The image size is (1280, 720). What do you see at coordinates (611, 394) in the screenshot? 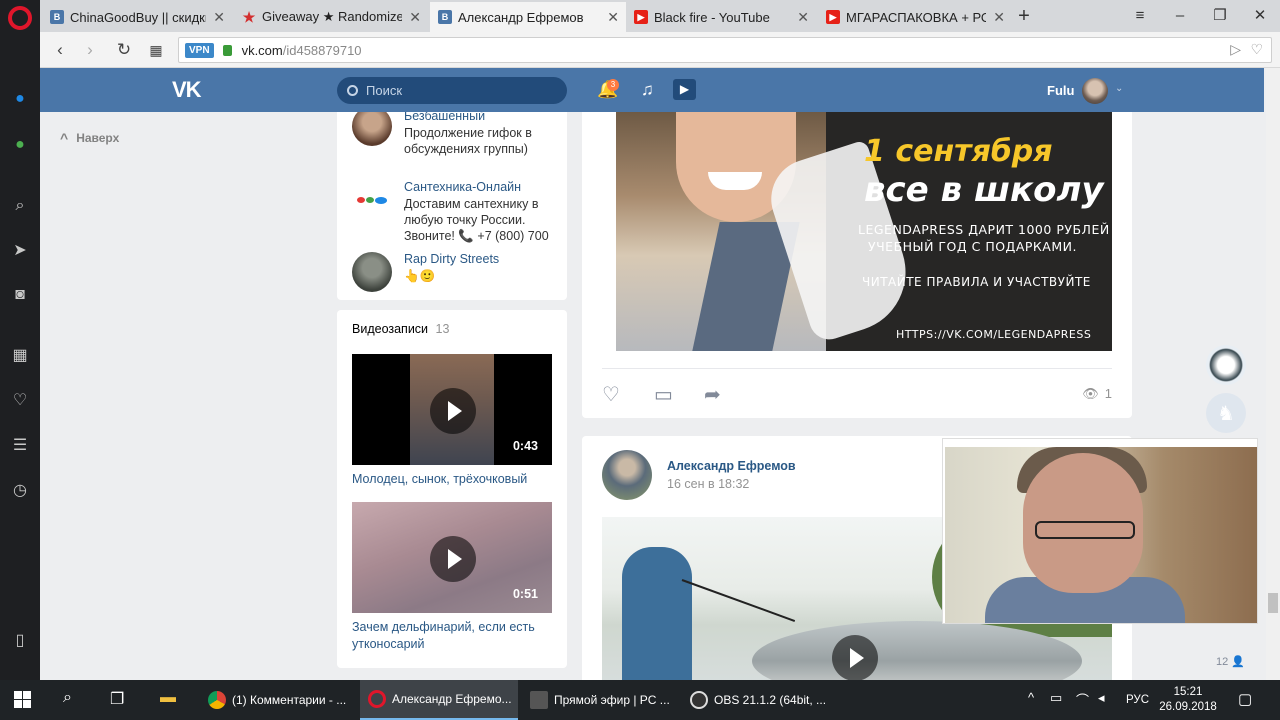
I see `like-heart-icon: ♡` at bounding box center [611, 394].